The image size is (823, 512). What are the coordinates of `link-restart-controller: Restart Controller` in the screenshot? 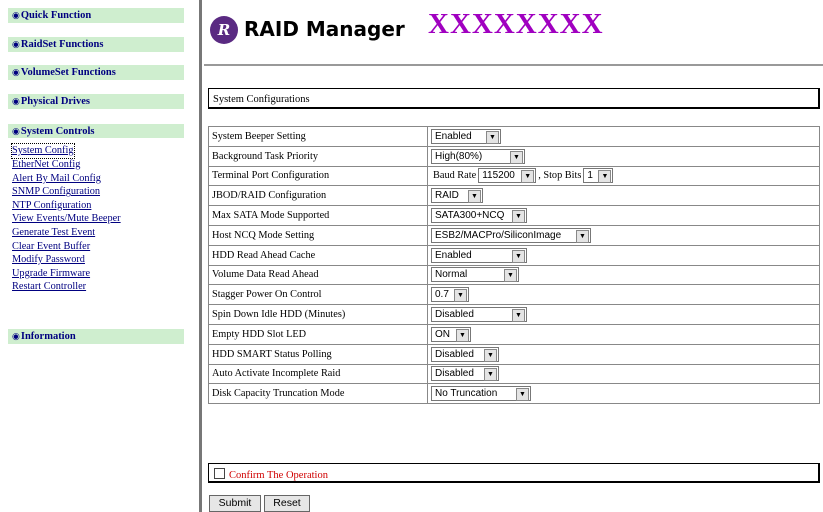 It's located at (102, 287).